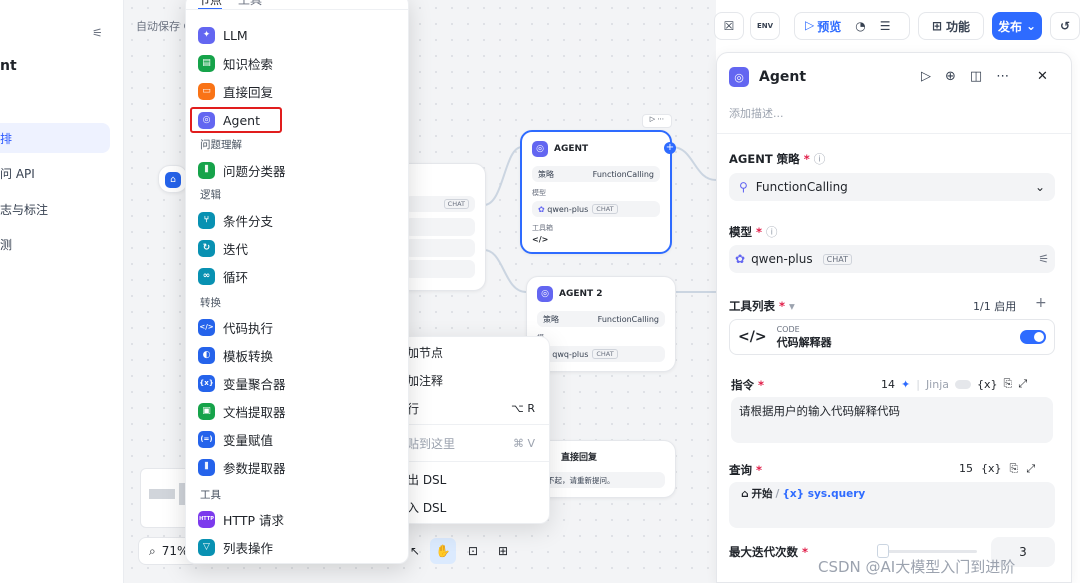 The width and height of the screenshot is (1080, 583). I want to click on home-icon: ⌂, so click(745, 493).